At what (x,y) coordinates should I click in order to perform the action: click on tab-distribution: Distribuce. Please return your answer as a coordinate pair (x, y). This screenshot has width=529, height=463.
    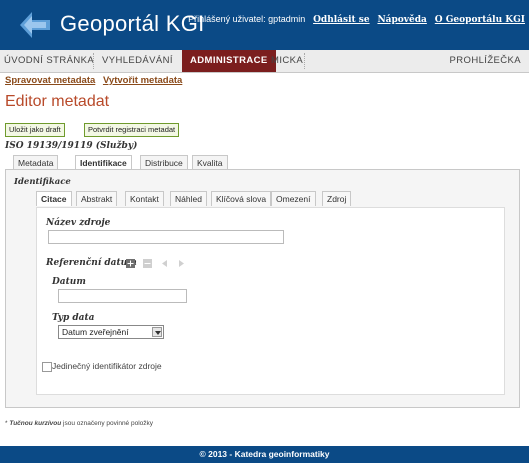
    Looking at the image, I should click on (164, 162).